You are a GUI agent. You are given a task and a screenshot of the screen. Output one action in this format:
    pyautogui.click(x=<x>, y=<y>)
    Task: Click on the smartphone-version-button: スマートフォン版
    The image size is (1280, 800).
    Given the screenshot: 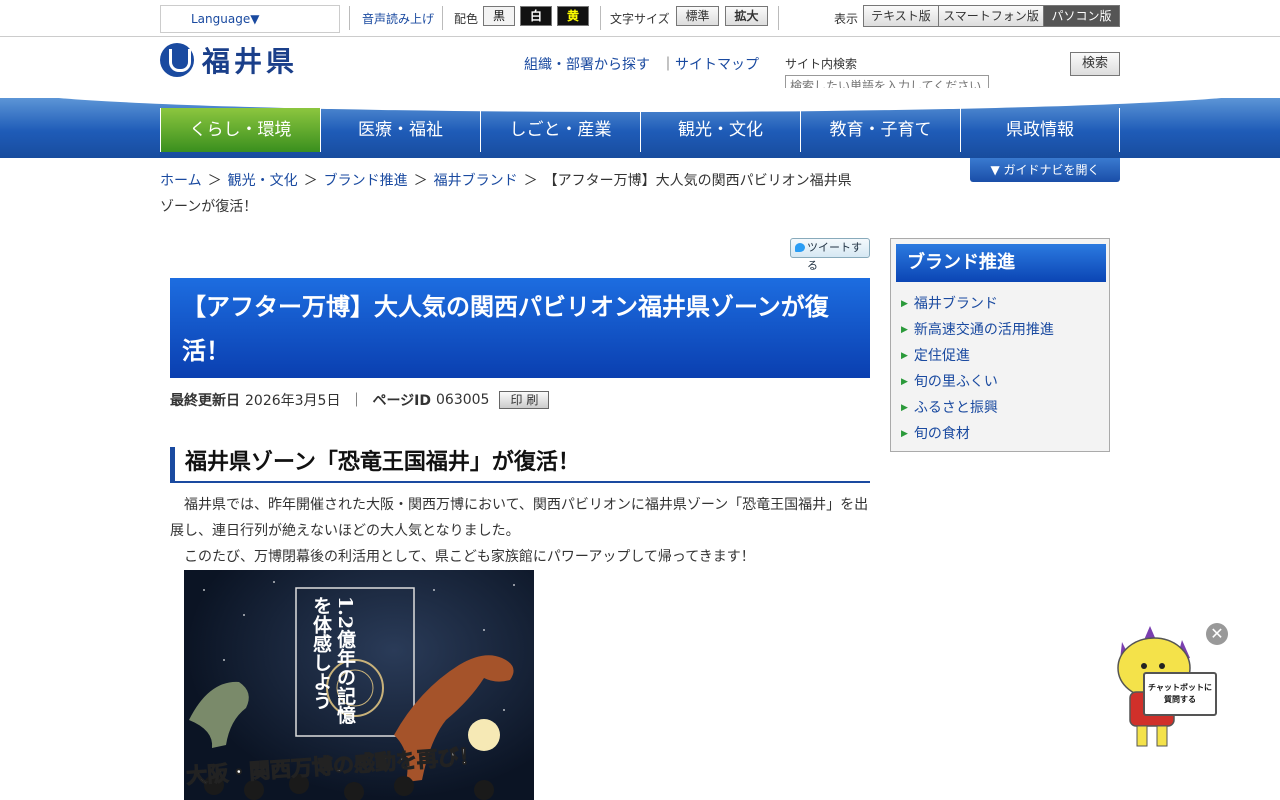 What is the action you would take?
    pyautogui.click(x=991, y=16)
    